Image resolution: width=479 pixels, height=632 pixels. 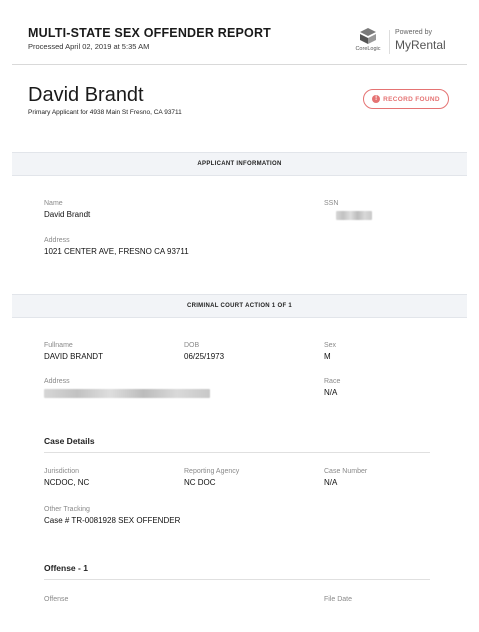 I want to click on case-details-divider, so click(x=237, y=452).